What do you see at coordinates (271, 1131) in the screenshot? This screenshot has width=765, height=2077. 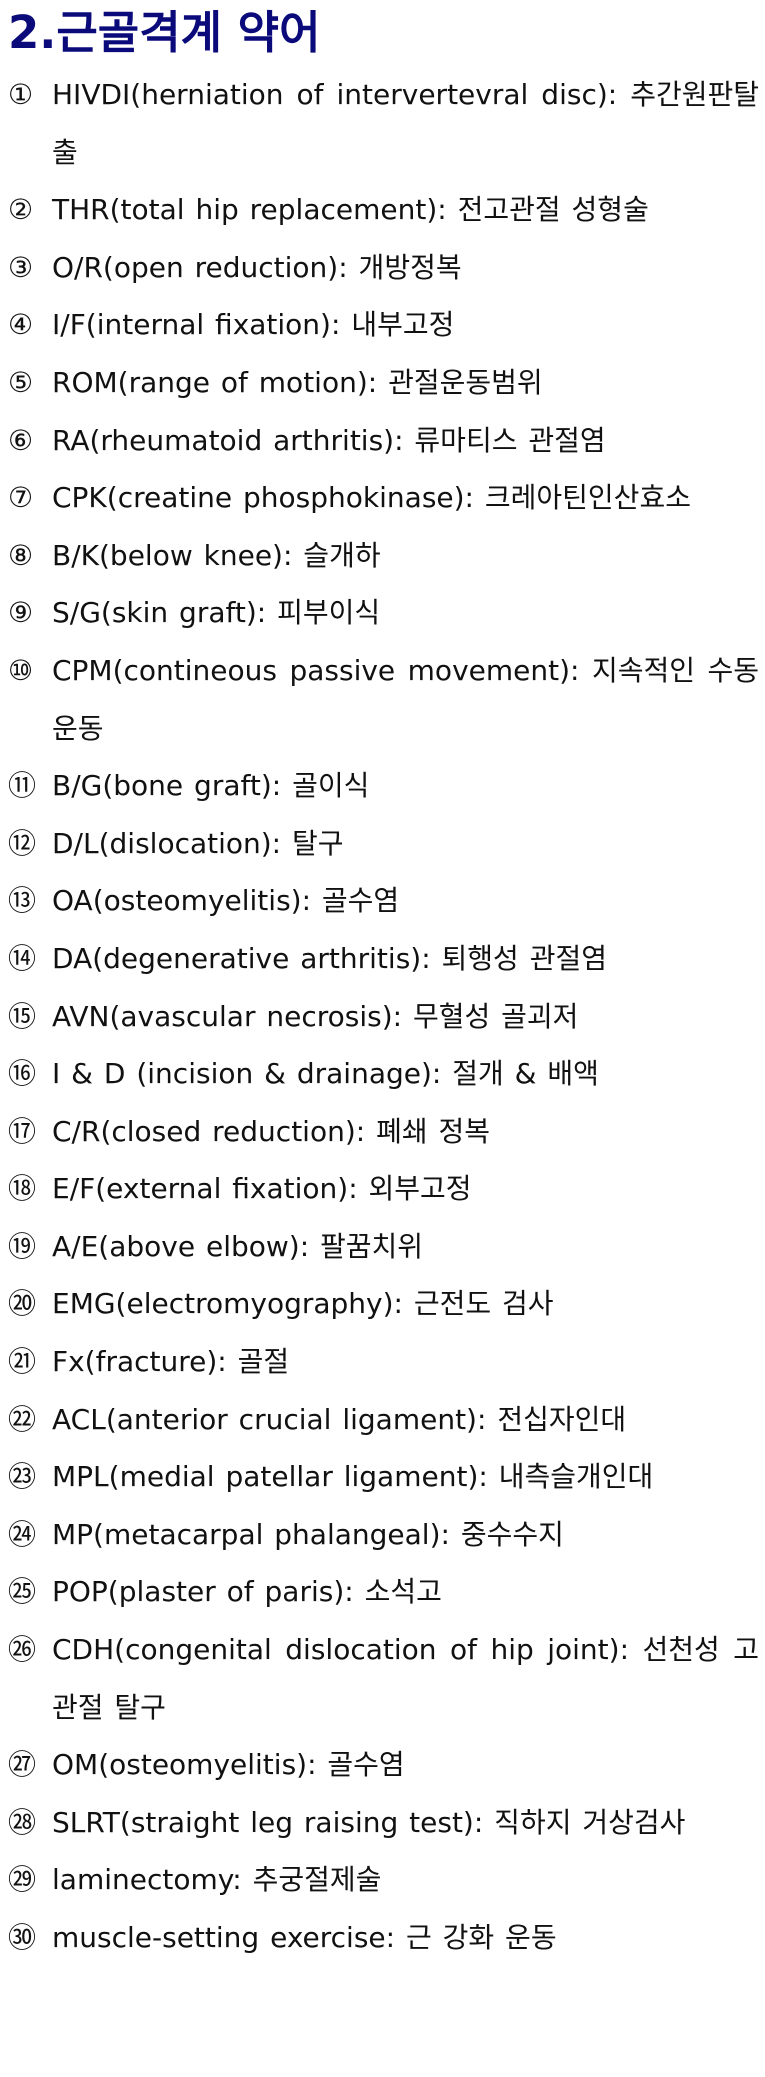 I see `item-text: C/R(closed reduction): 폐쇄 정복` at bounding box center [271, 1131].